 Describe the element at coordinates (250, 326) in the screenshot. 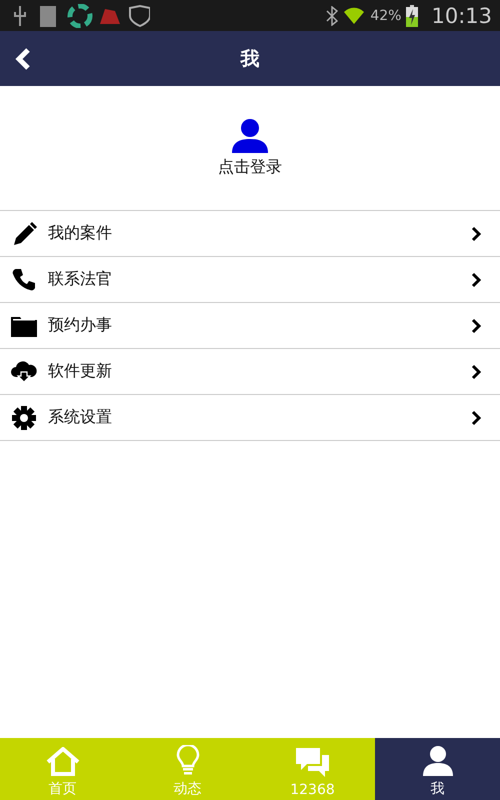

I see `menu-item: 预约办事` at that location.